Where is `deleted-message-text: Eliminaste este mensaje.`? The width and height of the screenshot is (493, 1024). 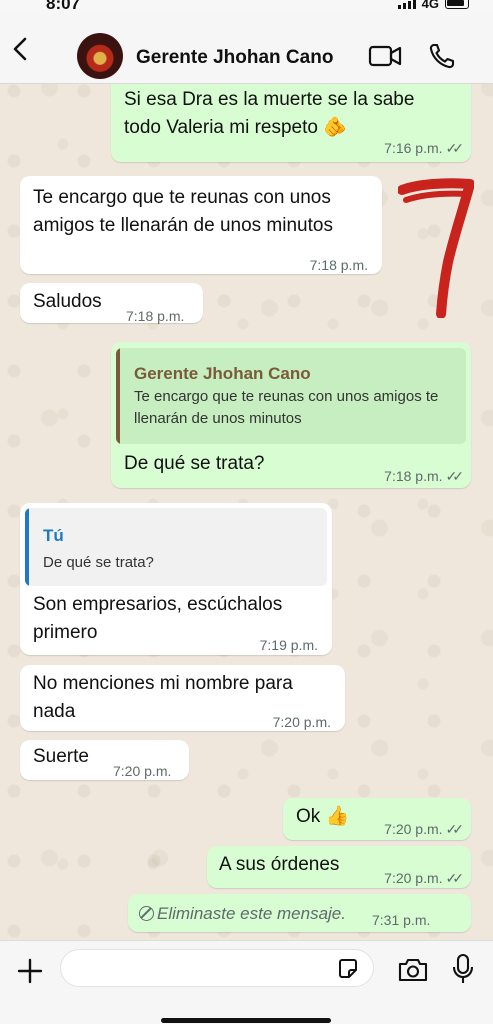 deleted-message-text: Eliminaste este mensaje. is located at coordinates (242, 914).